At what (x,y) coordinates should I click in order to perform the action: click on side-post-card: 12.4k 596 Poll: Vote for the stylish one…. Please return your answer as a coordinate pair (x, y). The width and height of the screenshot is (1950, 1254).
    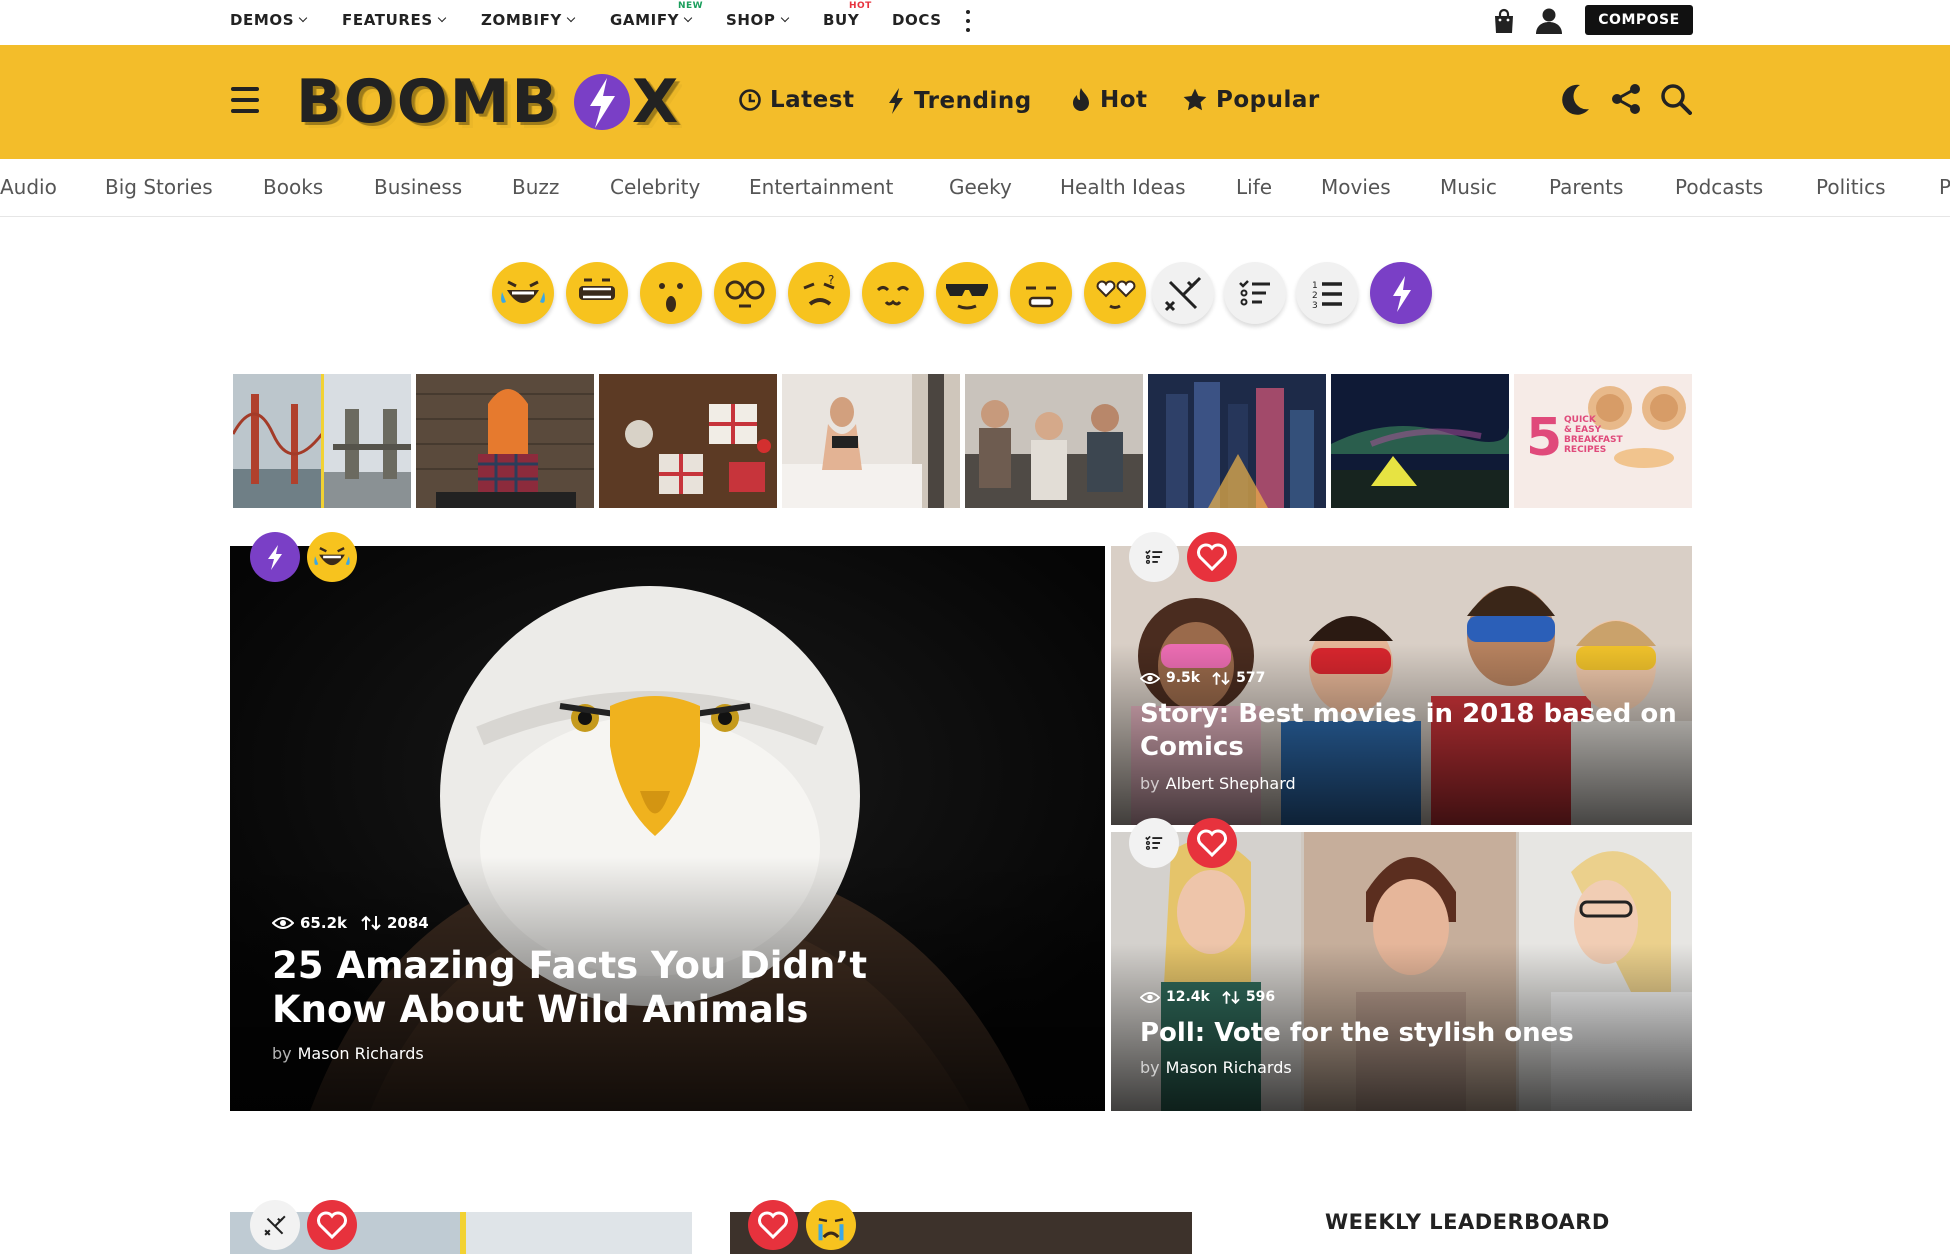
    Looking at the image, I should click on (1401, 971).